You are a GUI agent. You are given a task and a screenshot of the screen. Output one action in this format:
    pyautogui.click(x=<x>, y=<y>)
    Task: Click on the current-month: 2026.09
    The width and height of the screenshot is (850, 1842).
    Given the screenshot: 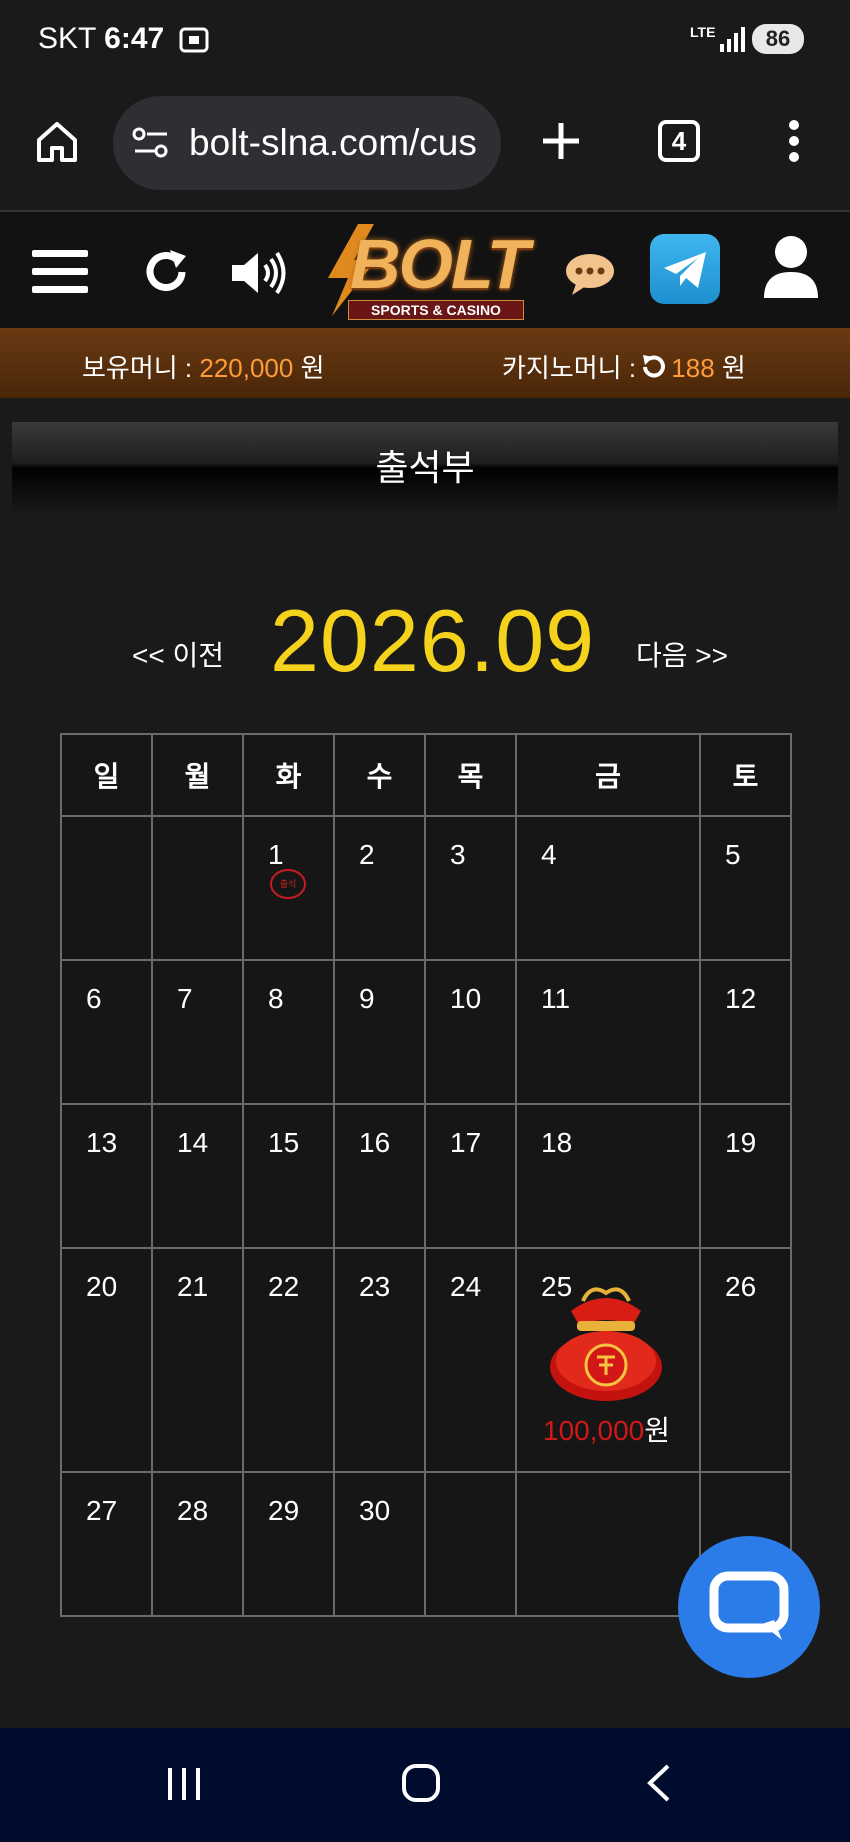 What is the action you would take?
    pyautogui.click(x=433, y=640)
    